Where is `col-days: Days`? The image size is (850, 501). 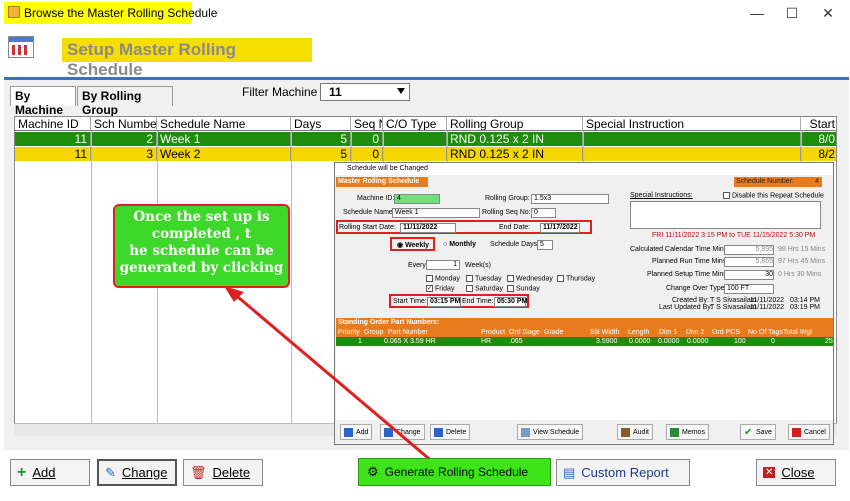
col-days: Days is located at coordinates (321, 124).